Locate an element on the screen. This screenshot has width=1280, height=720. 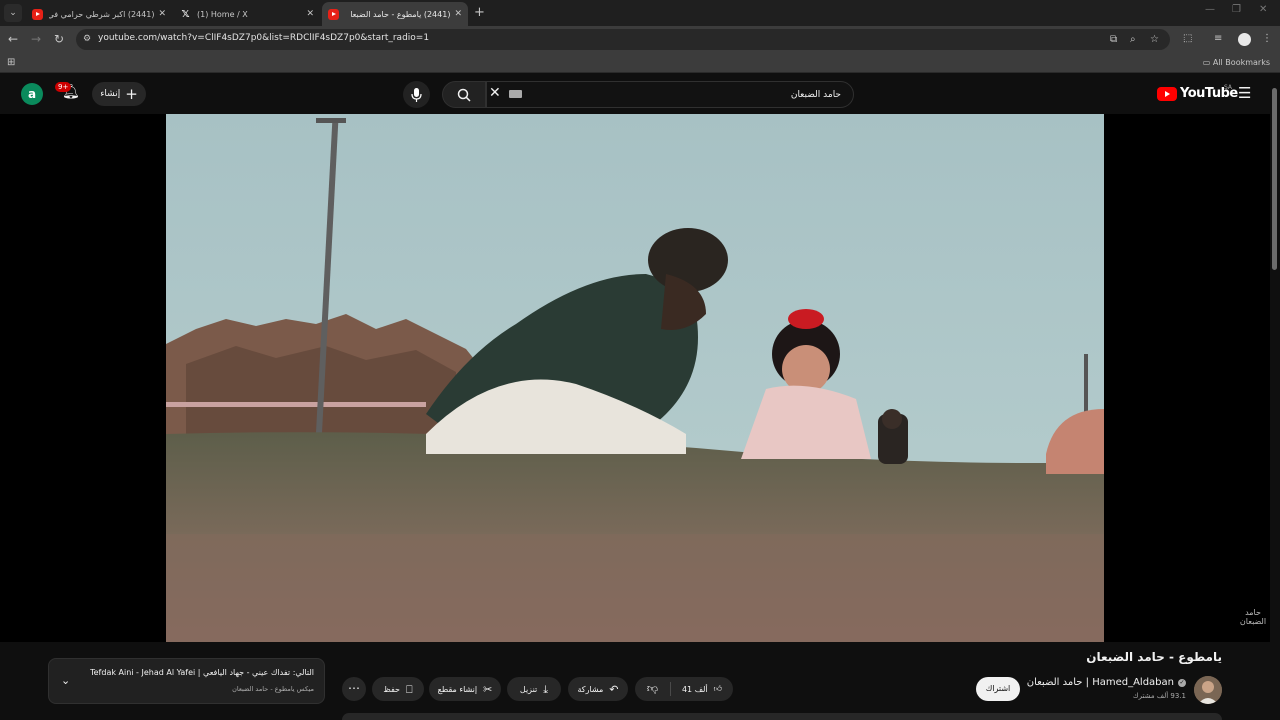
profile-avatar-icon is located at coordinates (1244, 39).